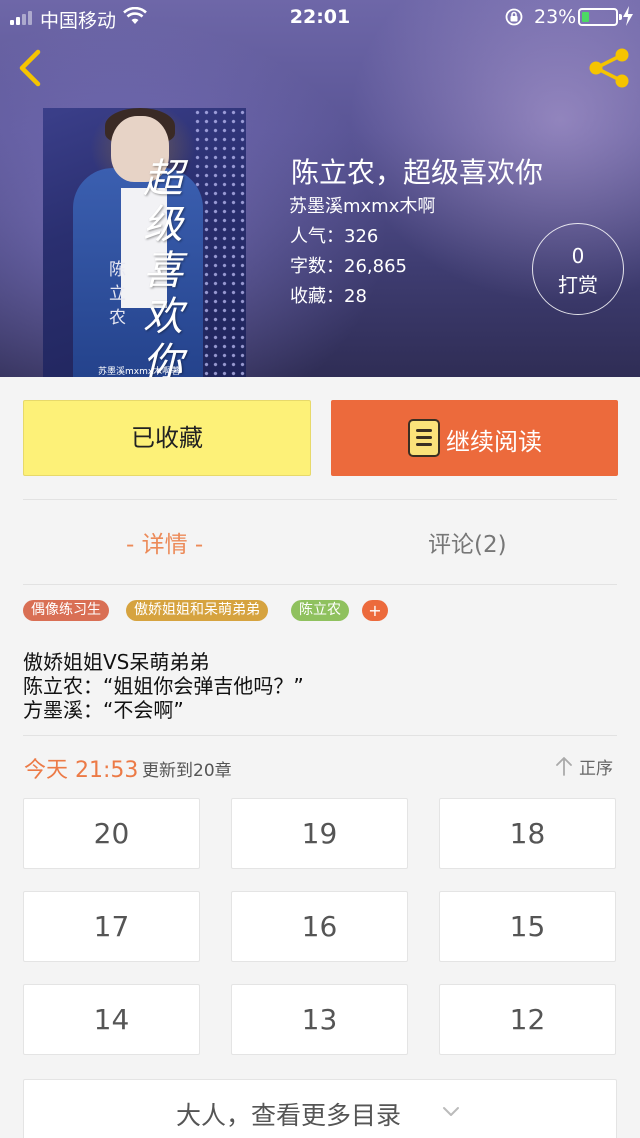 The height and width of the screenshot is (1138, 640). I want to click on tab-comments: 评论(2), so click(467, 542).